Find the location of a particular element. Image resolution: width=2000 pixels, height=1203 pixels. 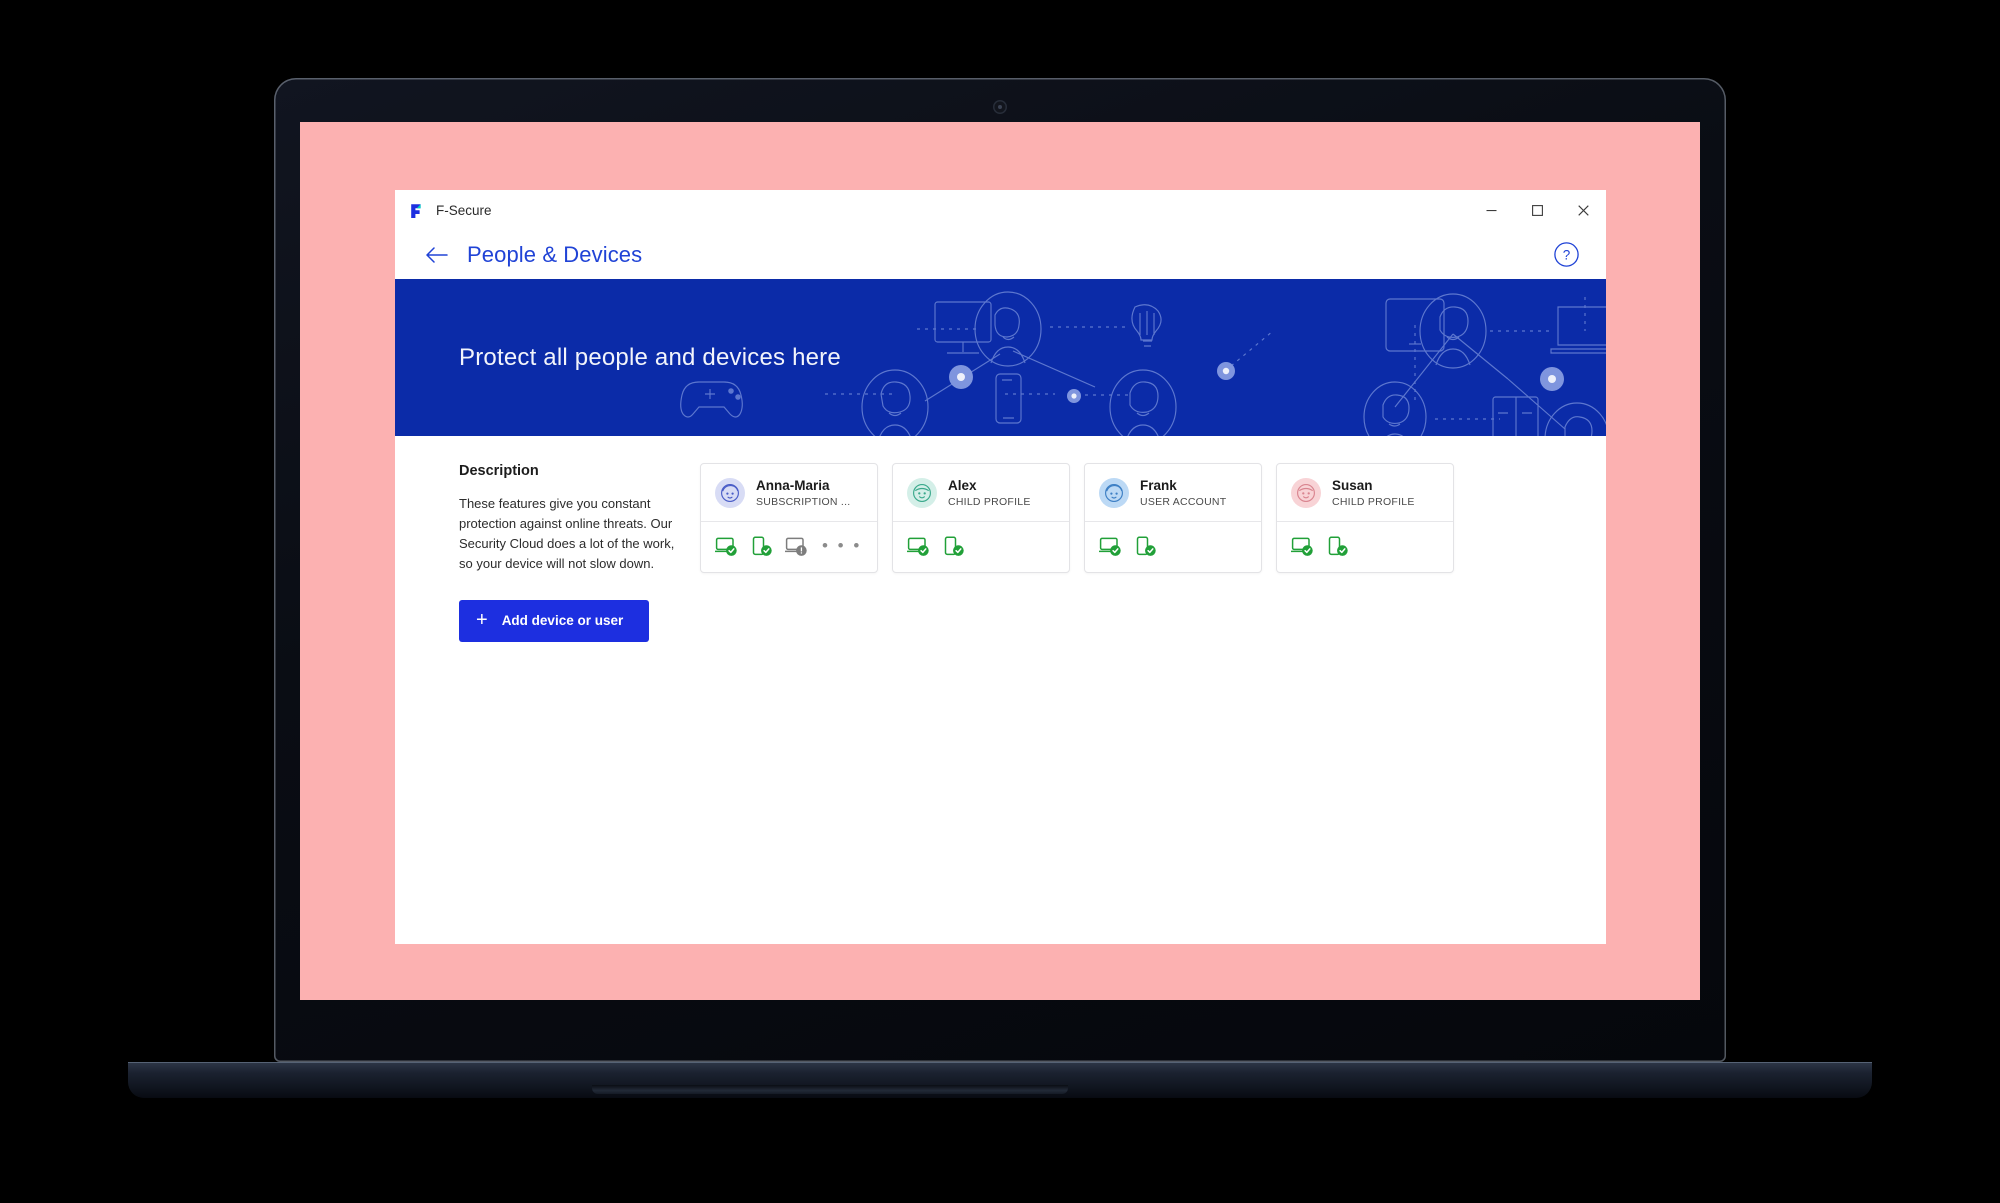

minimize-icon is located at coordinates (1491, 211).